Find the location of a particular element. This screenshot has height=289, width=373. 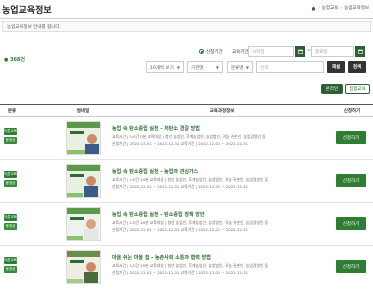

start-date-calendar-button is located at coordinates (300, 51).